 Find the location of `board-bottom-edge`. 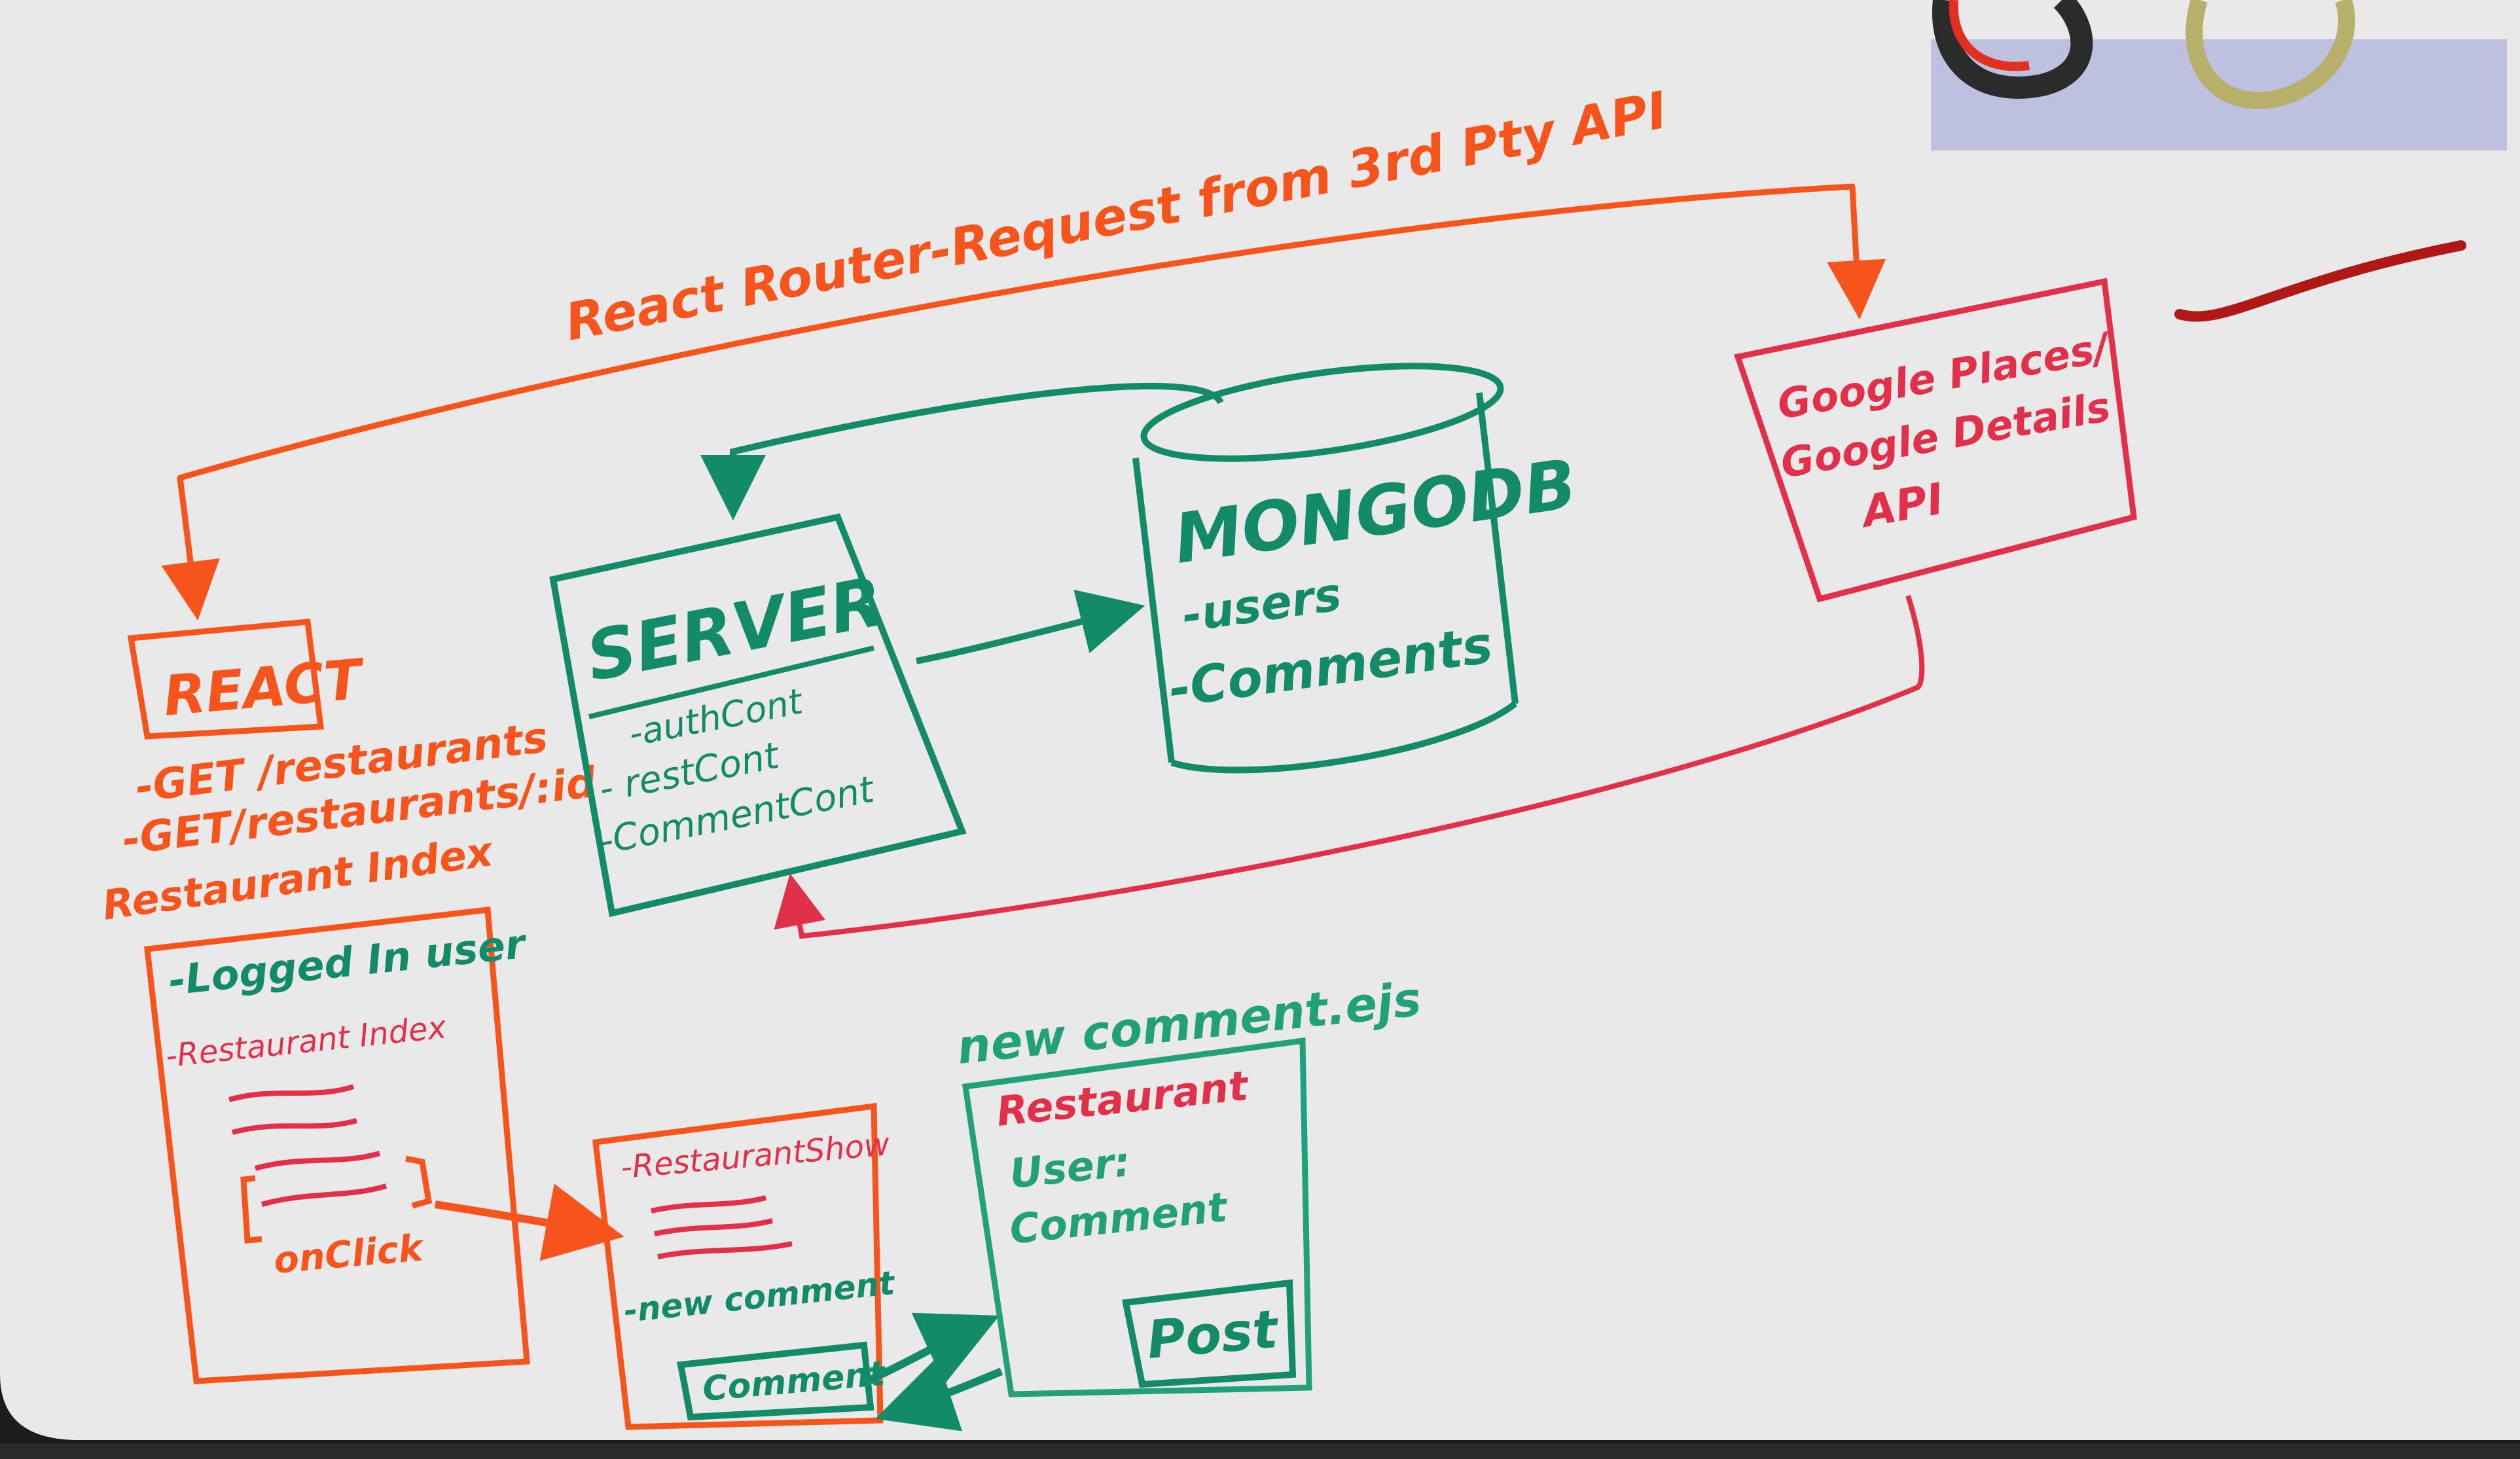

board-bottom-edge is located at coordinates (1260, 1451).